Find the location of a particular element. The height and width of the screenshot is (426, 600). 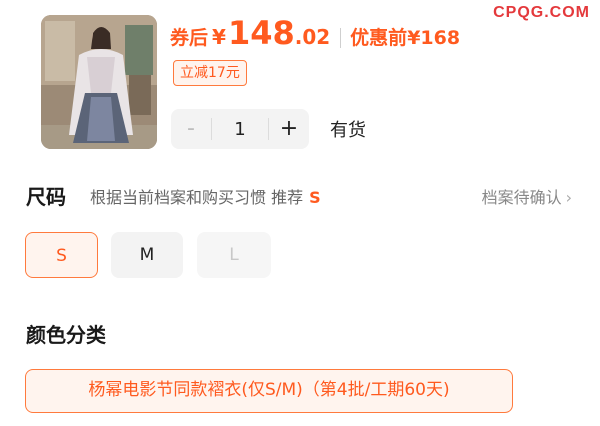

increase-button: + is located at coordinates (289, 129).